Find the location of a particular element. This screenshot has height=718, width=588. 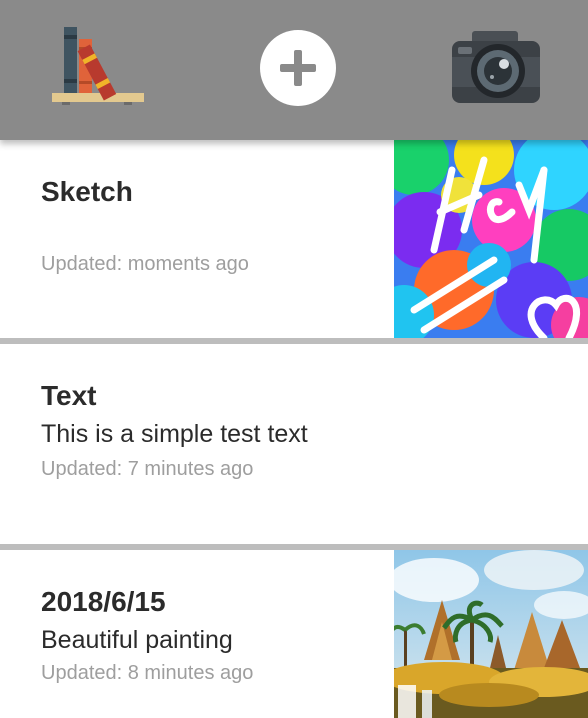

camera-button is located at coordinates (496, 70).